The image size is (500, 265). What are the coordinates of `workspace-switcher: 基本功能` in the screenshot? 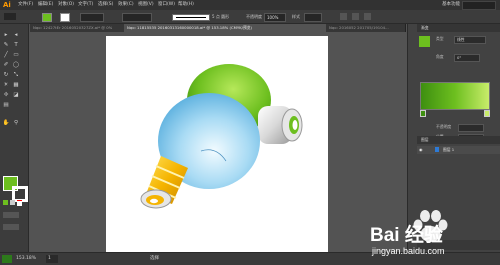 It's located at (451, 5).